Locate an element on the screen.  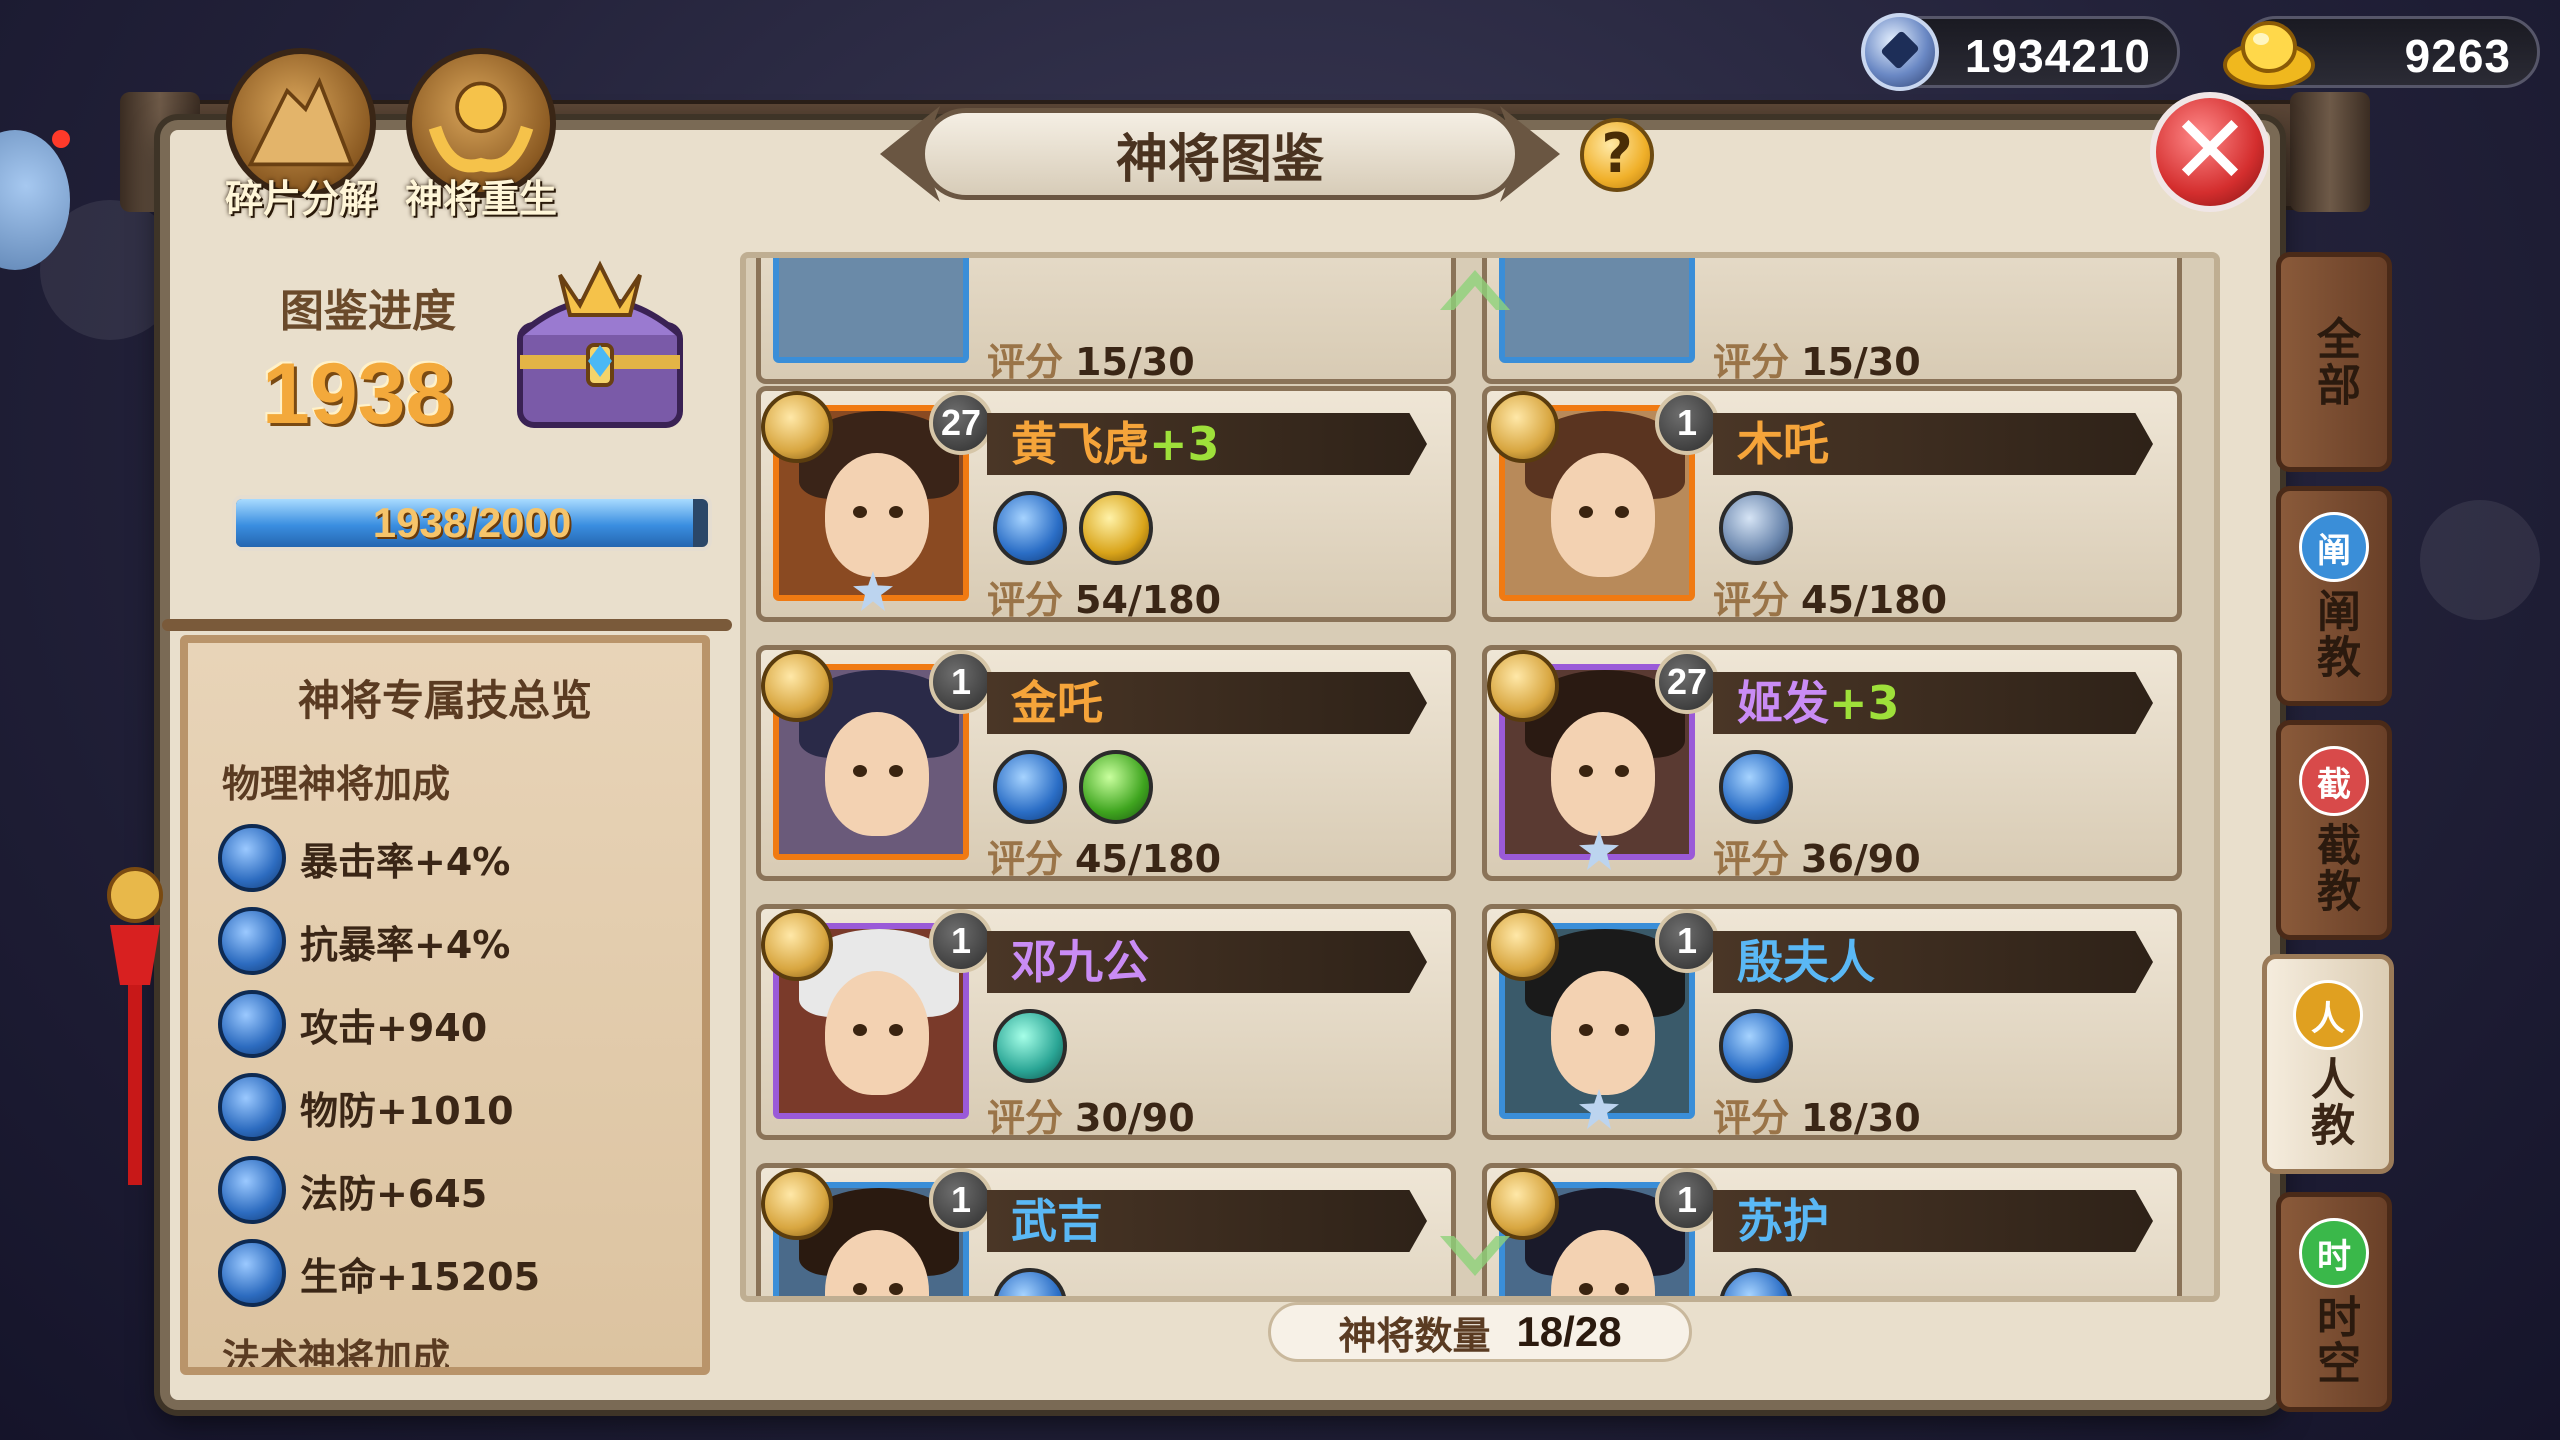
hero-name: 木吒 is located at coordinates (1783, 444).